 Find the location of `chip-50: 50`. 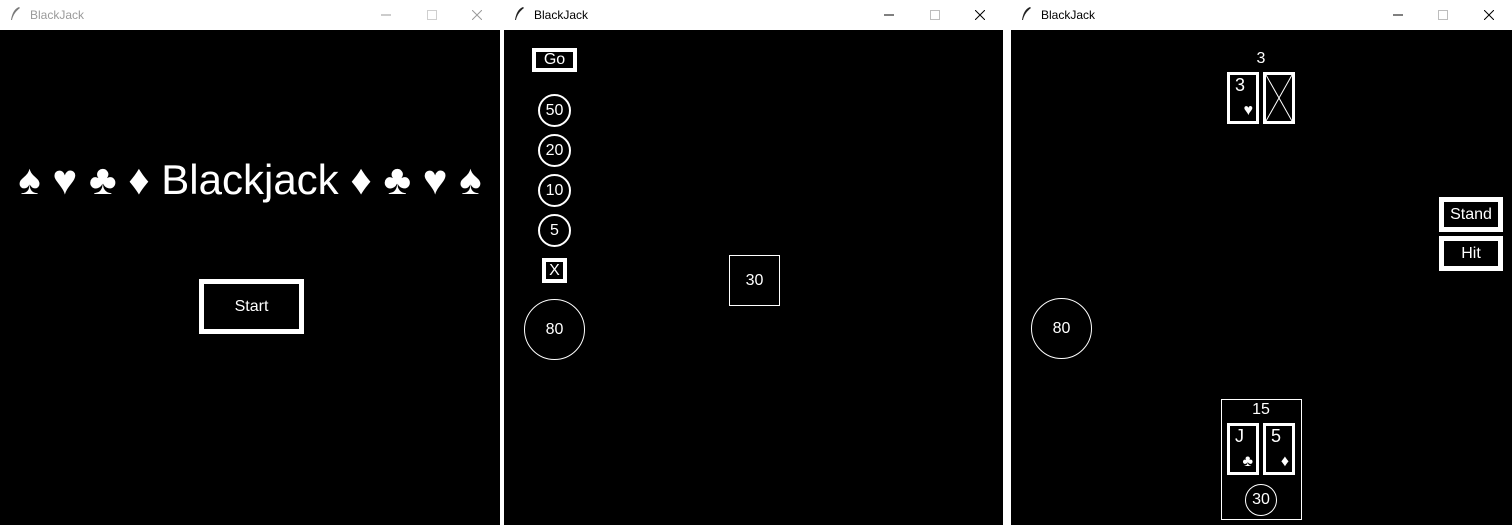

chip-50: 50 is located at coordinates (554, 110).